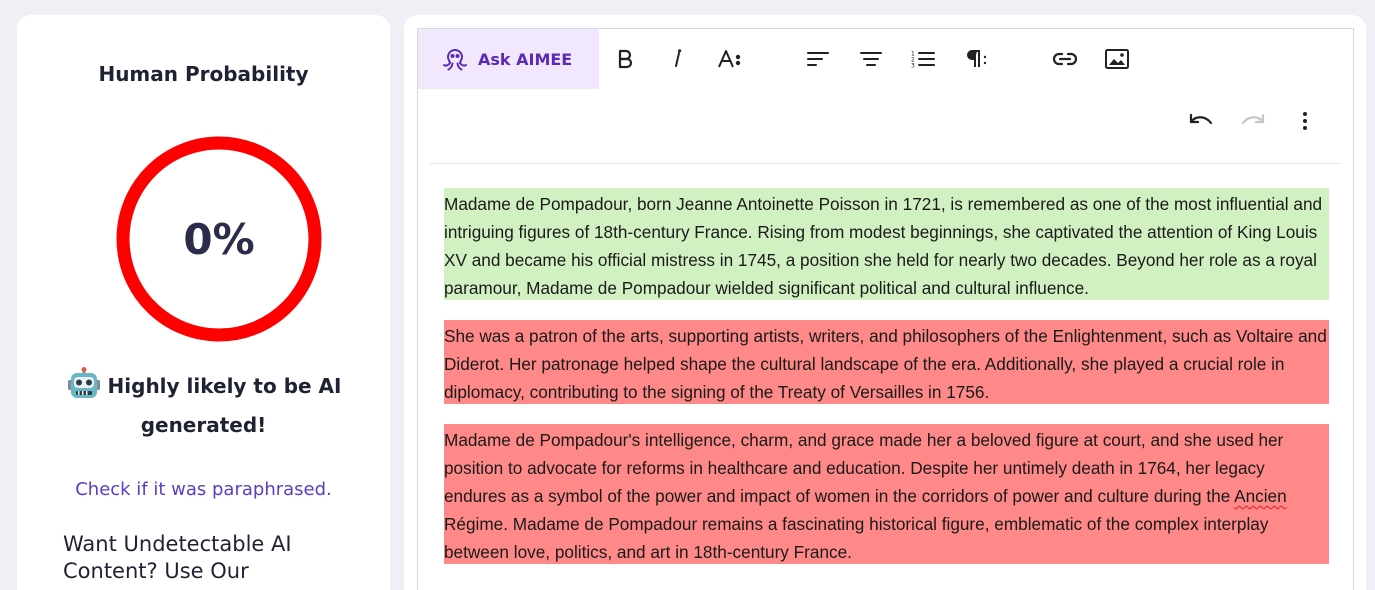 This screenshot has width=1375, height=590. What do you see at coordinates (156, 571) in the screenshot?
I see `promo-line-2: Content? Use Our` at bounding box center [156, 571].